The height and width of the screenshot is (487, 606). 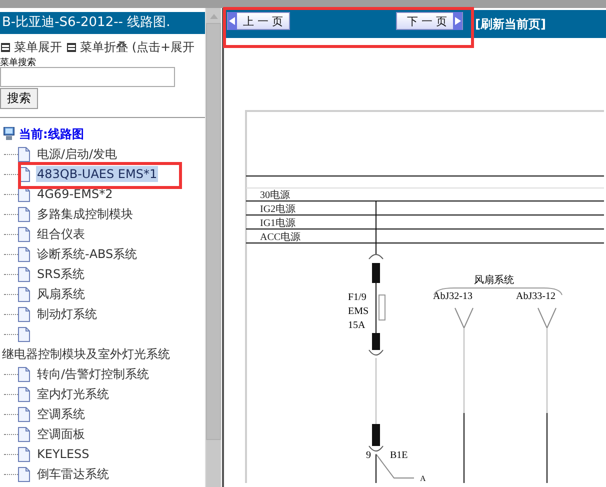 What do you see at coordinates (61, 434) in the screenshot?
I see `tree-item: 空调面板` at bounding box center [61, 434].